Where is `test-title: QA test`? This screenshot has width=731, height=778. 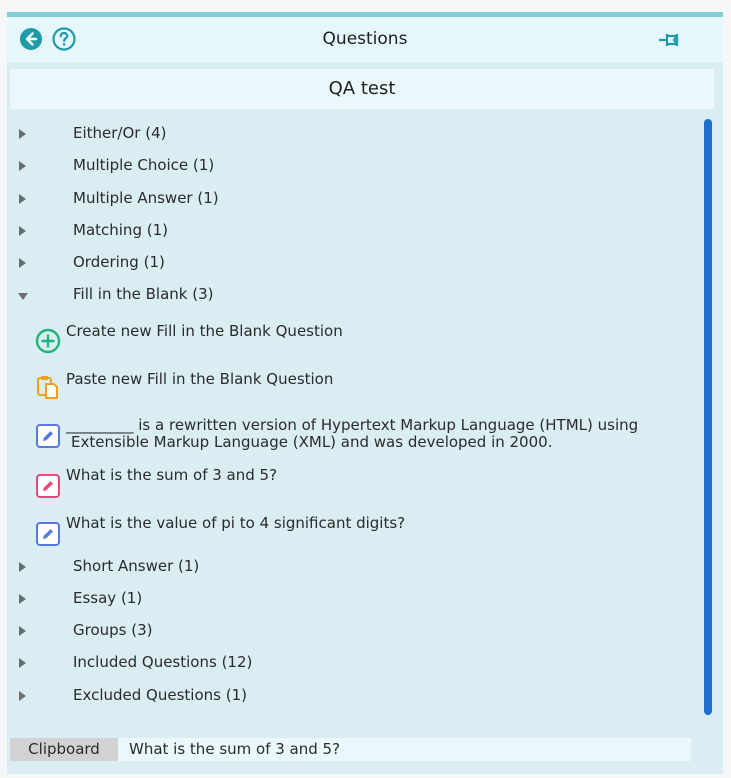
test-title: QA test is located at coordinates (362, 89).